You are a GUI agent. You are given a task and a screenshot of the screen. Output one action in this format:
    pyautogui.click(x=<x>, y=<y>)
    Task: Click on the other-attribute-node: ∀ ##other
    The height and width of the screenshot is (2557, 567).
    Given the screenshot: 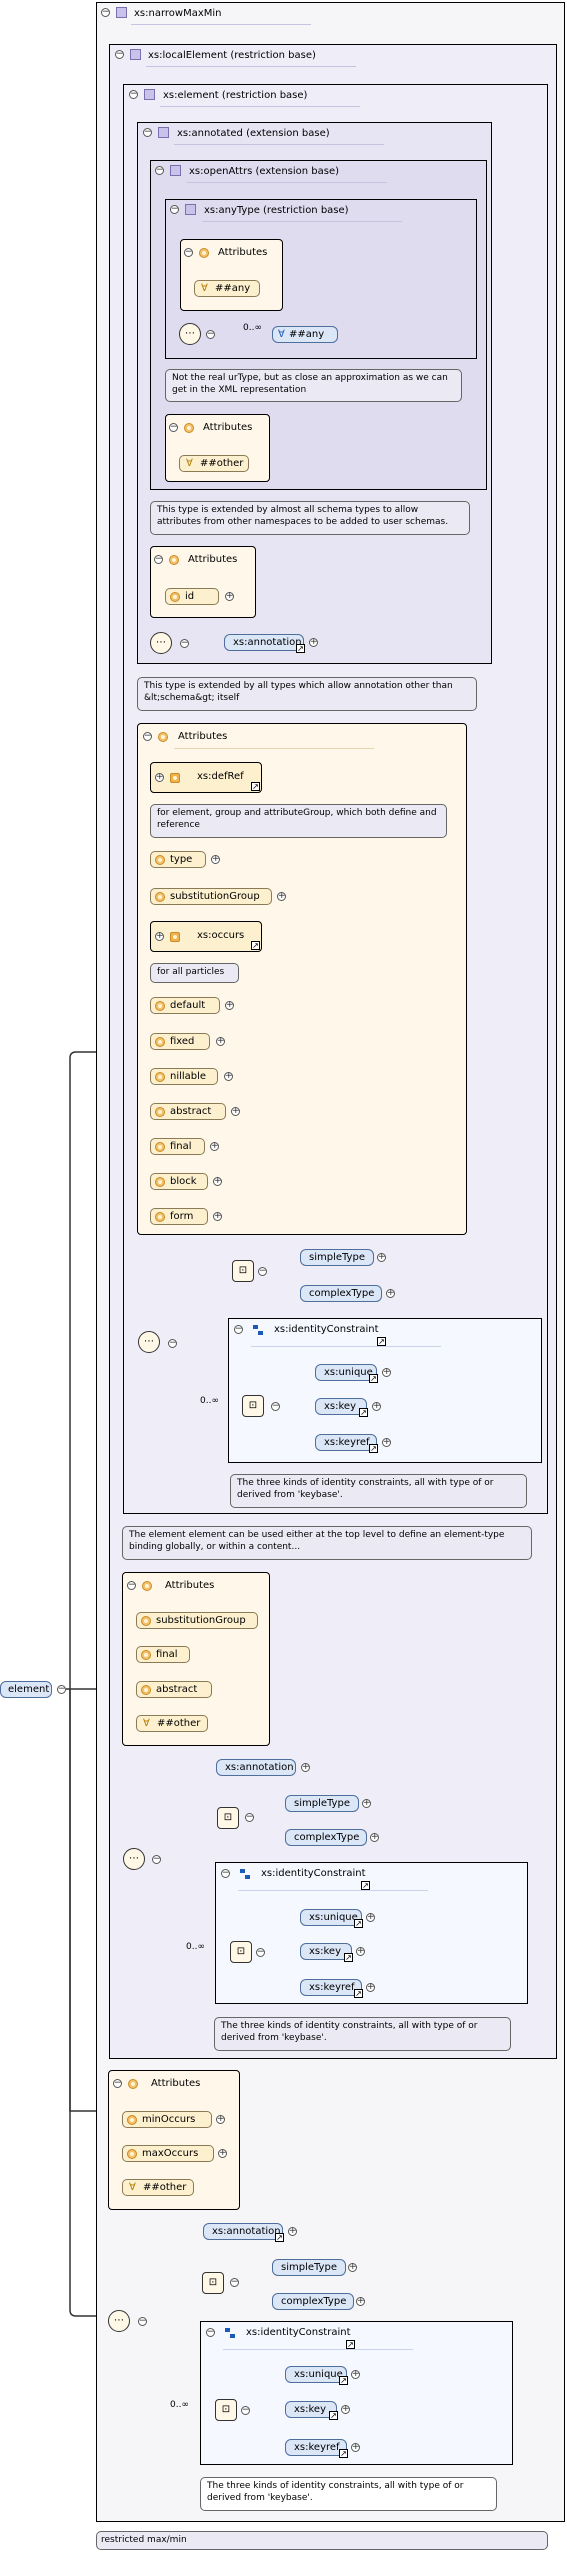 What is the action you would take?
    pyautogui.click(x=214, y=463)
    